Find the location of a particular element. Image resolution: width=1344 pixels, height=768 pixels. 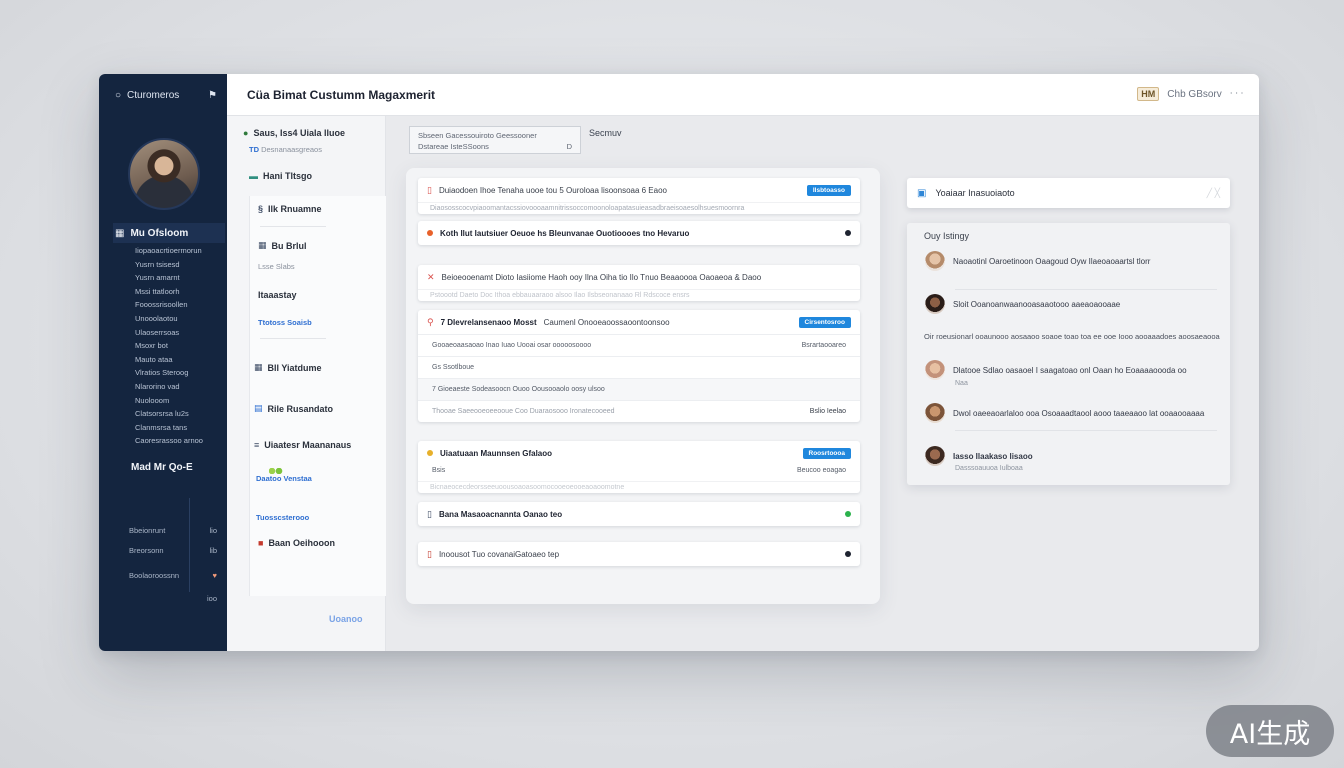

activity-item: Sloit Ooanoanwaanooasaaotooo aaeaoaooaae is located at coordinates (1071, 304).